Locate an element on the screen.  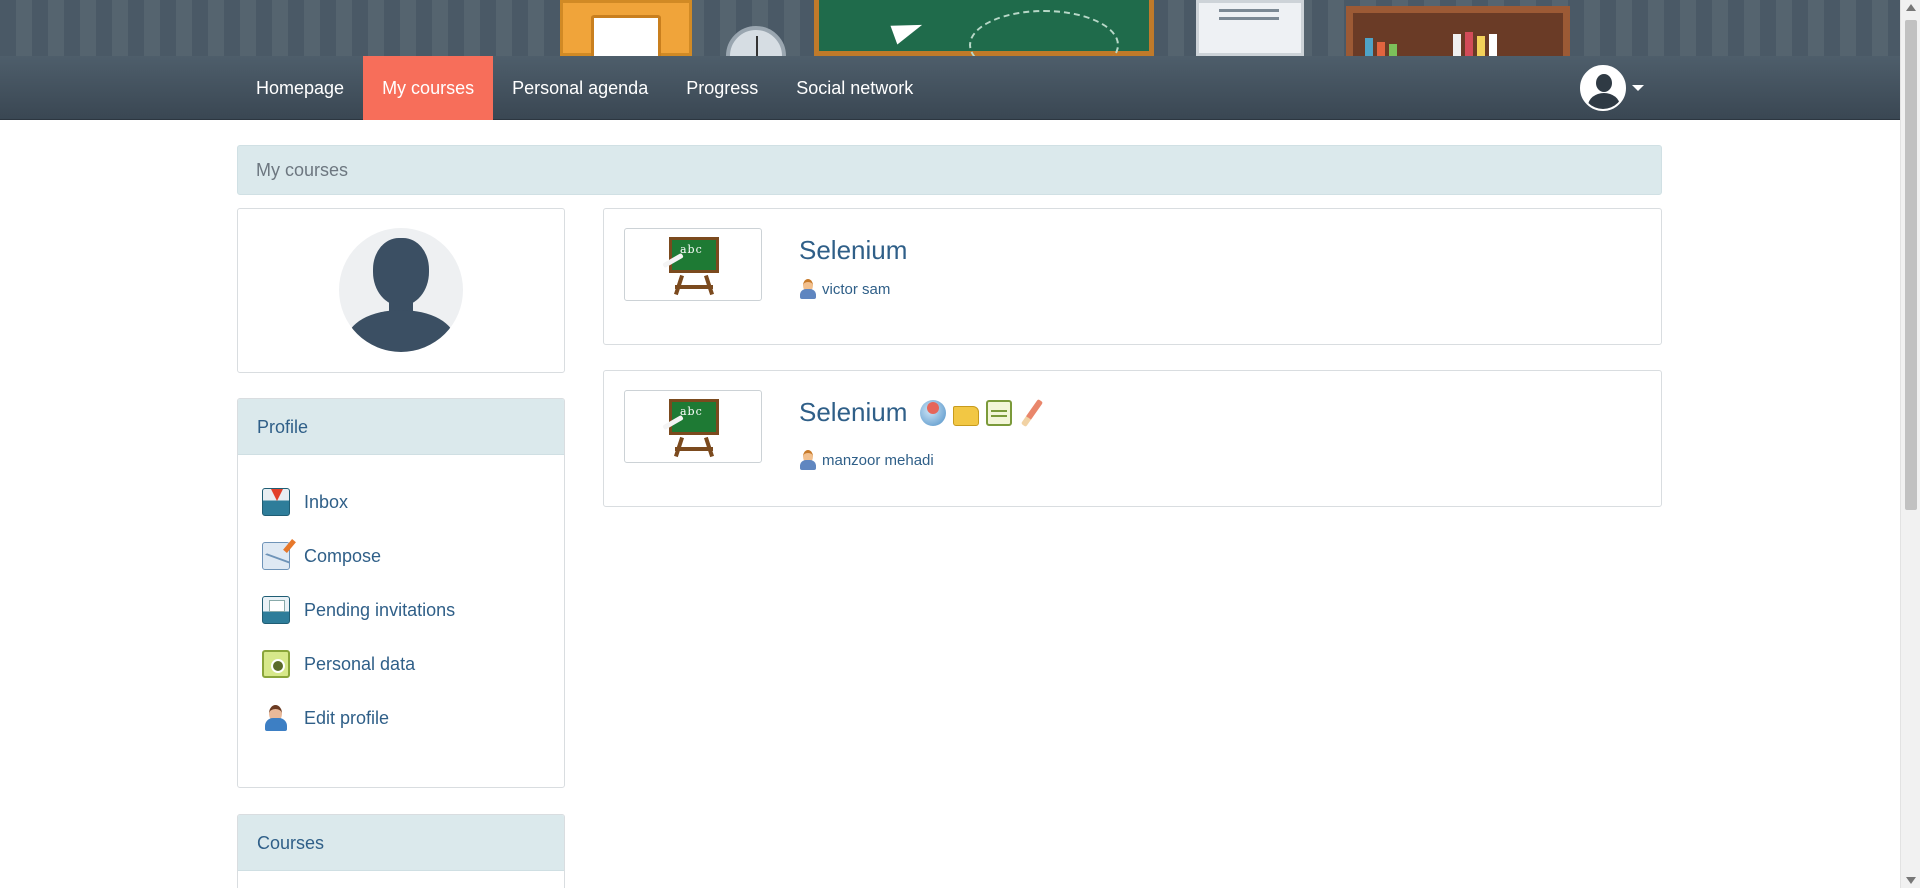
scroll-up-arrow-icon is located at coordinates (1911, 7).